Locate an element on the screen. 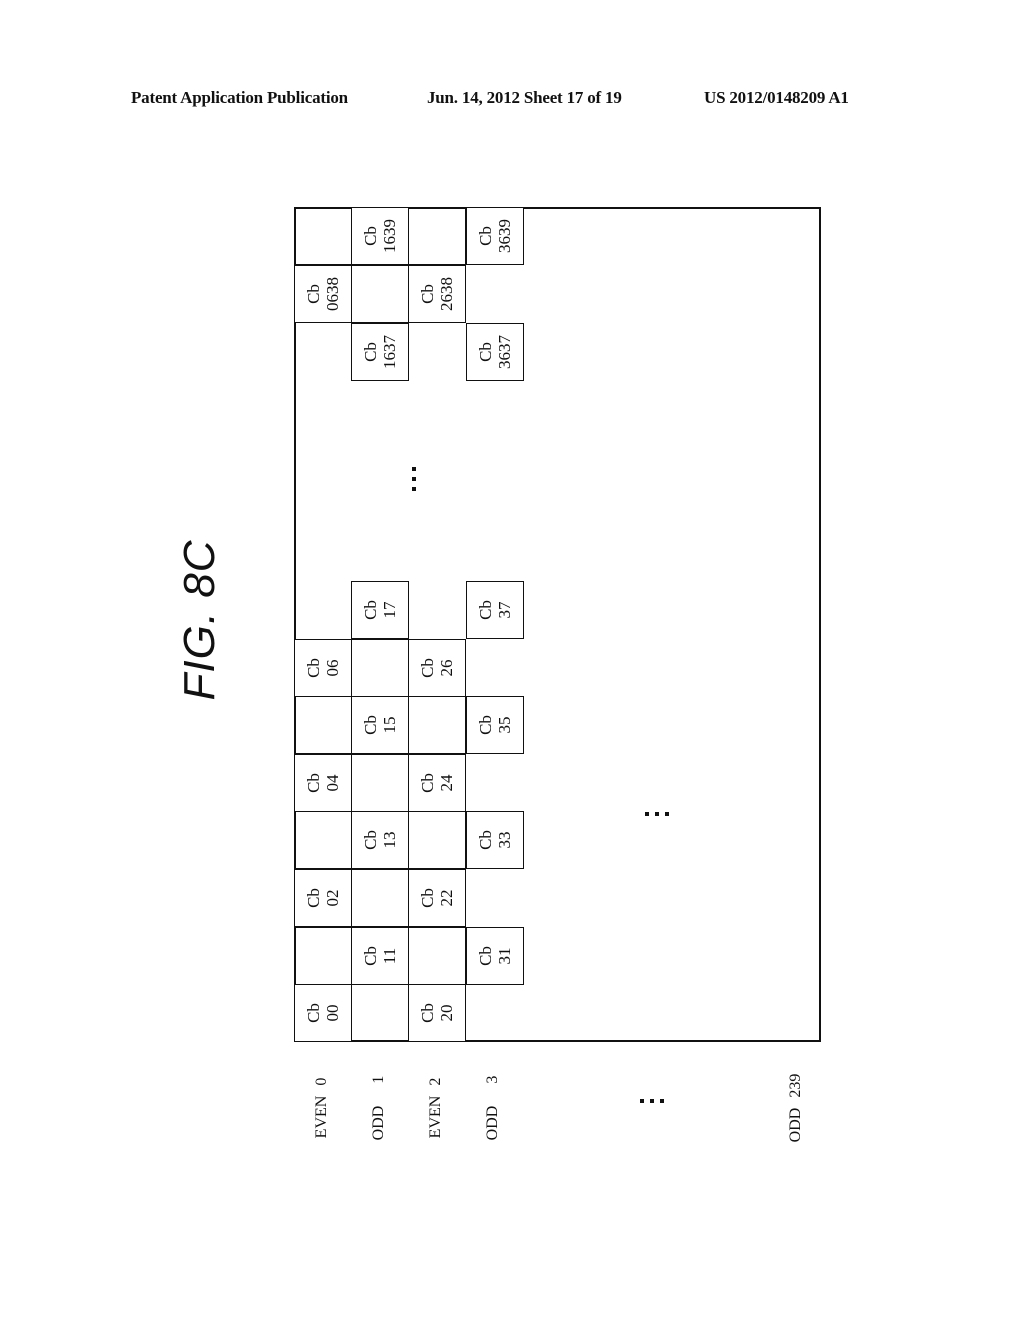 The height and width of the screenshot is (1320, 1024). cell-cb-13: Cb 13 is located at coordinates (380, 840).